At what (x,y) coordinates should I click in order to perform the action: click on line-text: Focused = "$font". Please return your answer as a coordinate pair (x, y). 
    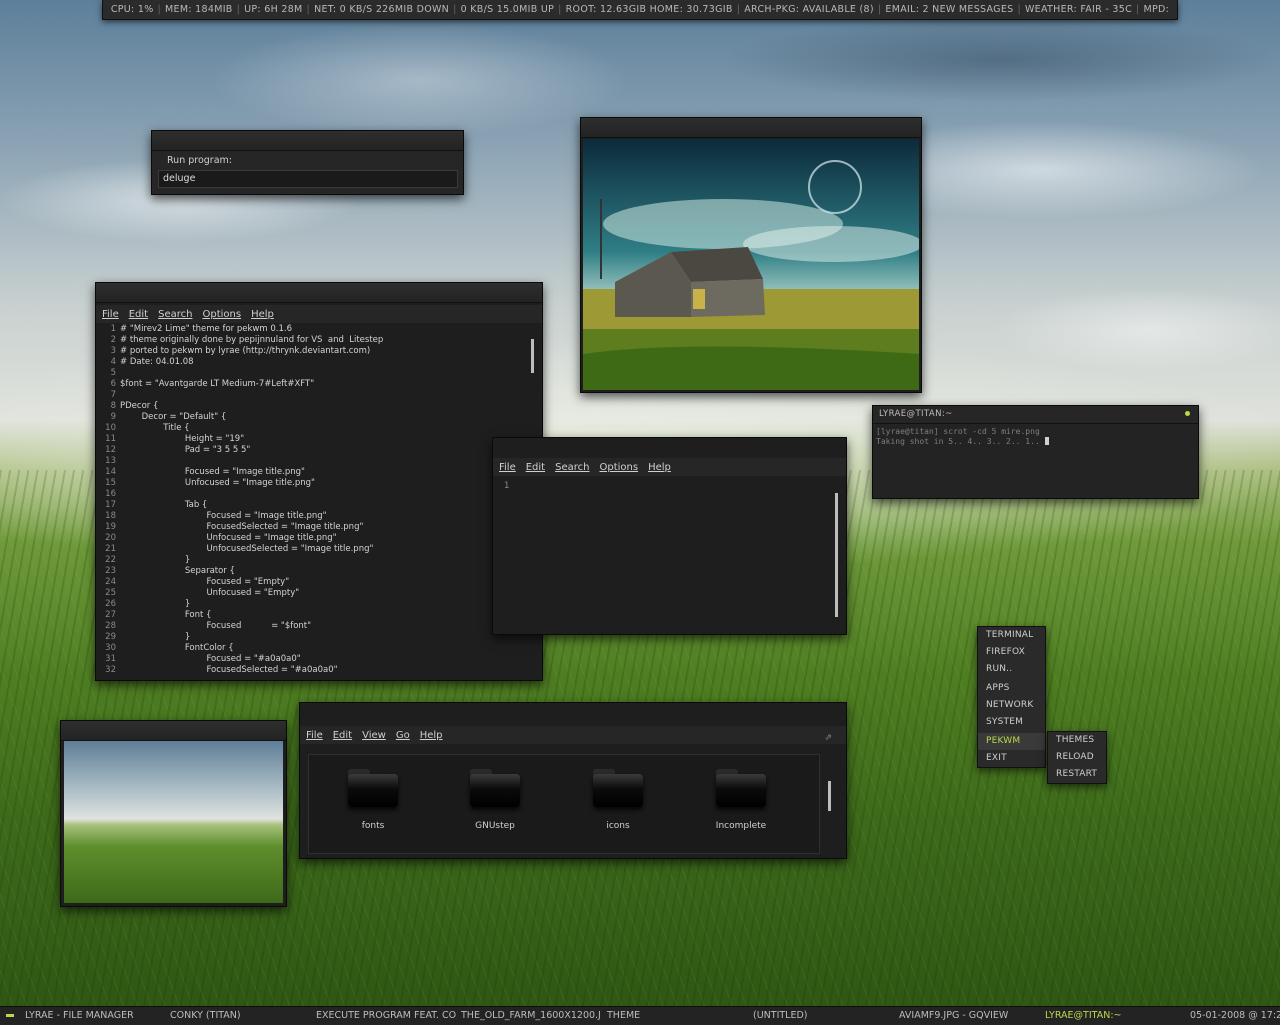
    Looking at the image, I should click on (216, 626).